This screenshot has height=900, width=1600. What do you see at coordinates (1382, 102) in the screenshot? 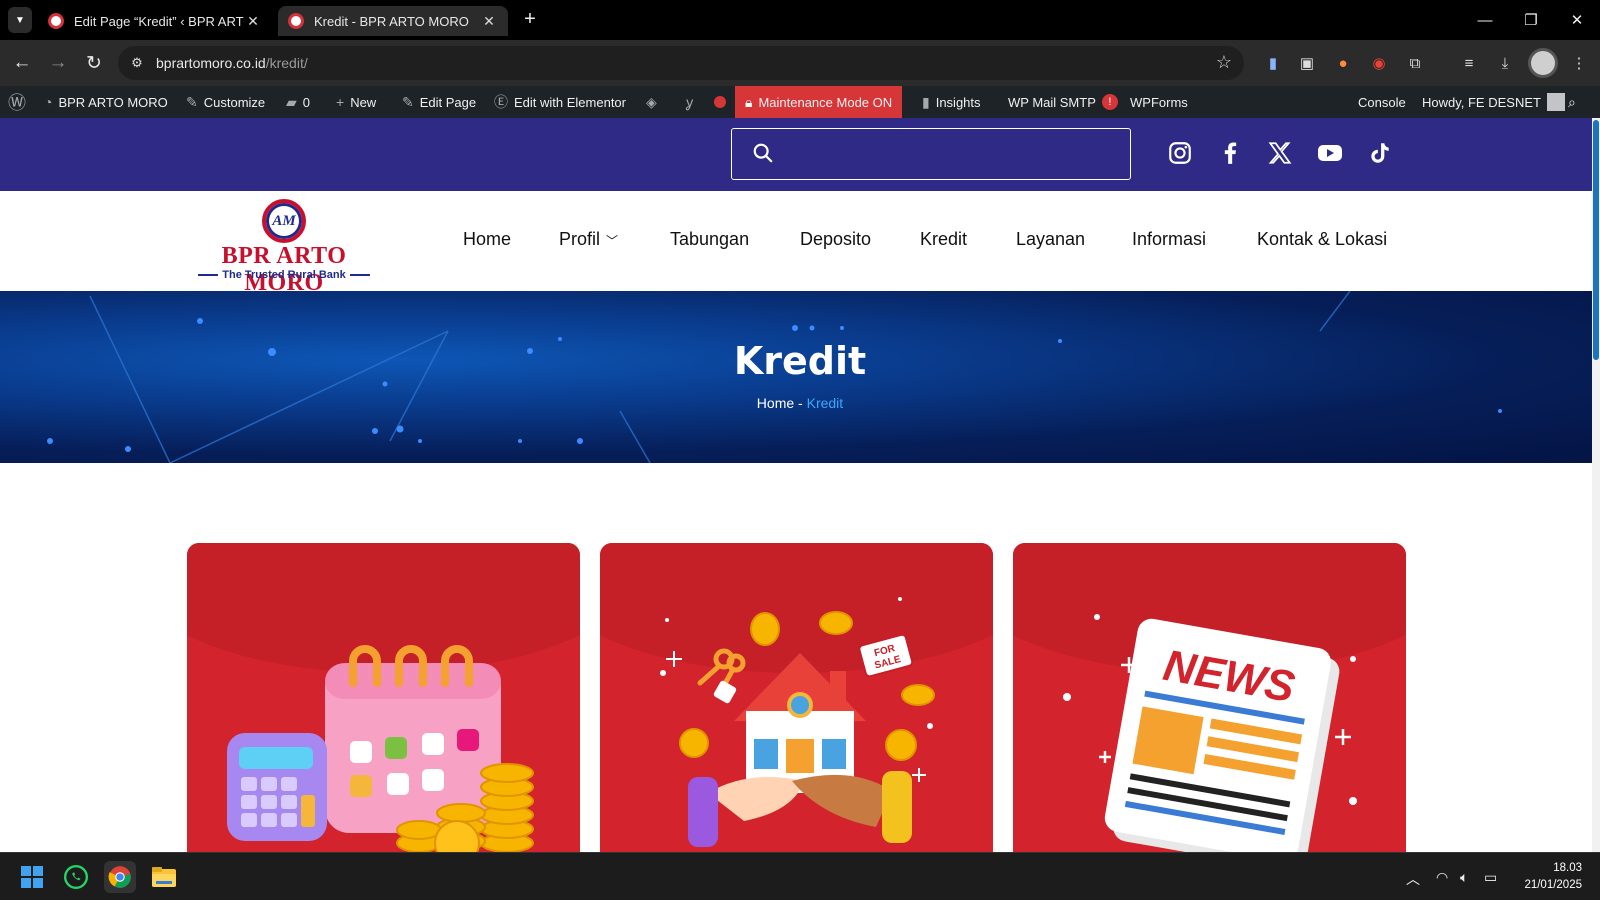
I see `wp-console: Console` at bounding box center [1382, 102].